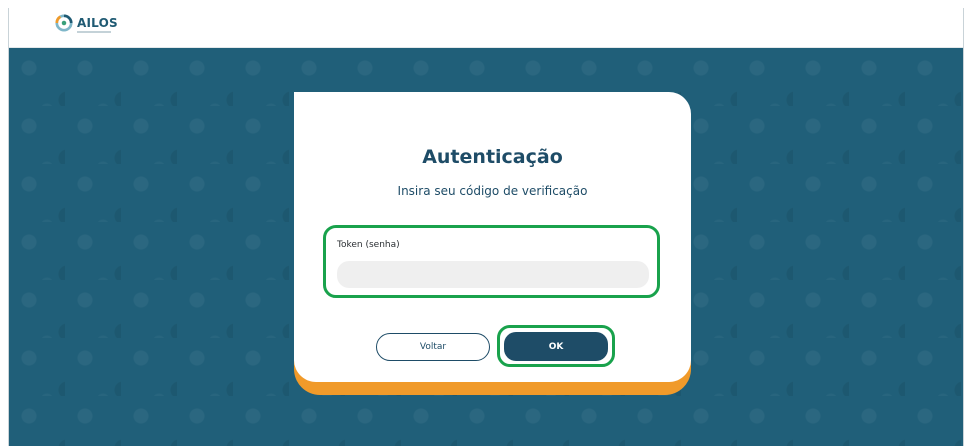 This screenshot has width=970, height=446. I want to click on ok-button: OK, so click(556, 346).